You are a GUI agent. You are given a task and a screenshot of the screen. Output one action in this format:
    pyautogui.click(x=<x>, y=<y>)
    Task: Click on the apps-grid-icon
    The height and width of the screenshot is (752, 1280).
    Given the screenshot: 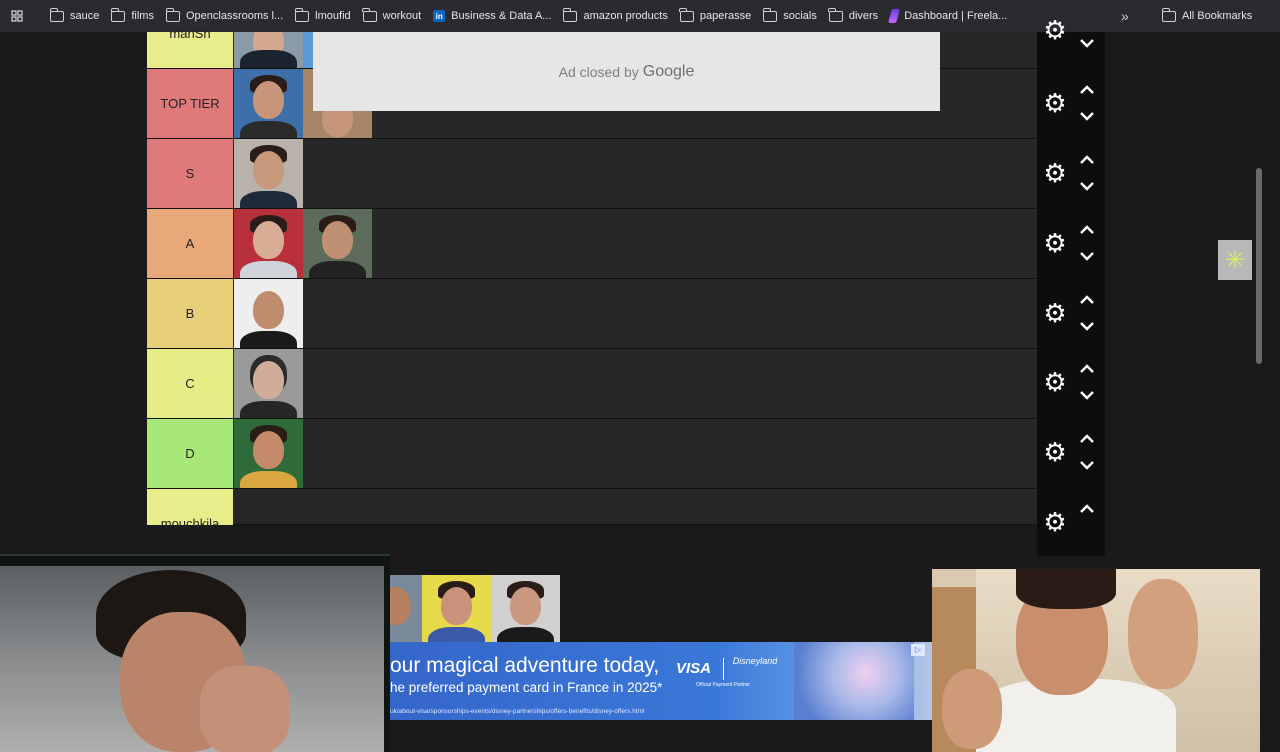 What is the action you would take?
    pyautogui.click(x=17, y=16)
    